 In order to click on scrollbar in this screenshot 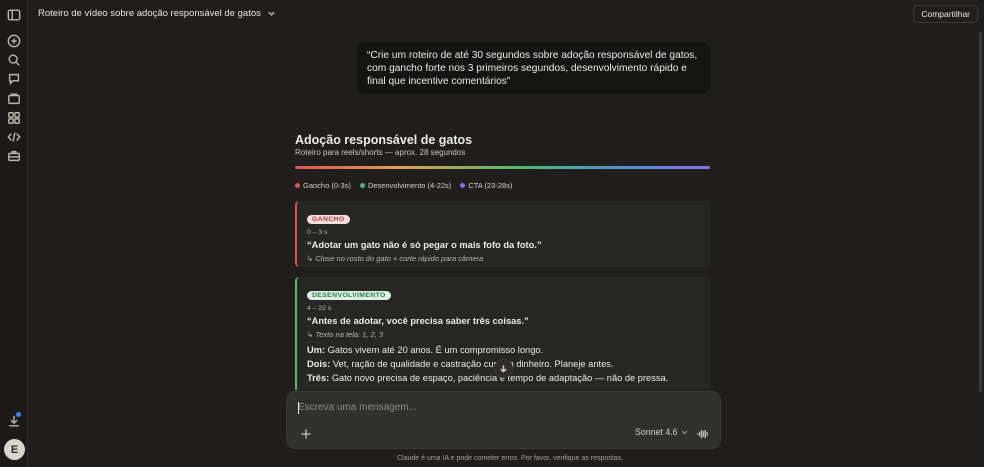, I will do `click(980, 212)`.